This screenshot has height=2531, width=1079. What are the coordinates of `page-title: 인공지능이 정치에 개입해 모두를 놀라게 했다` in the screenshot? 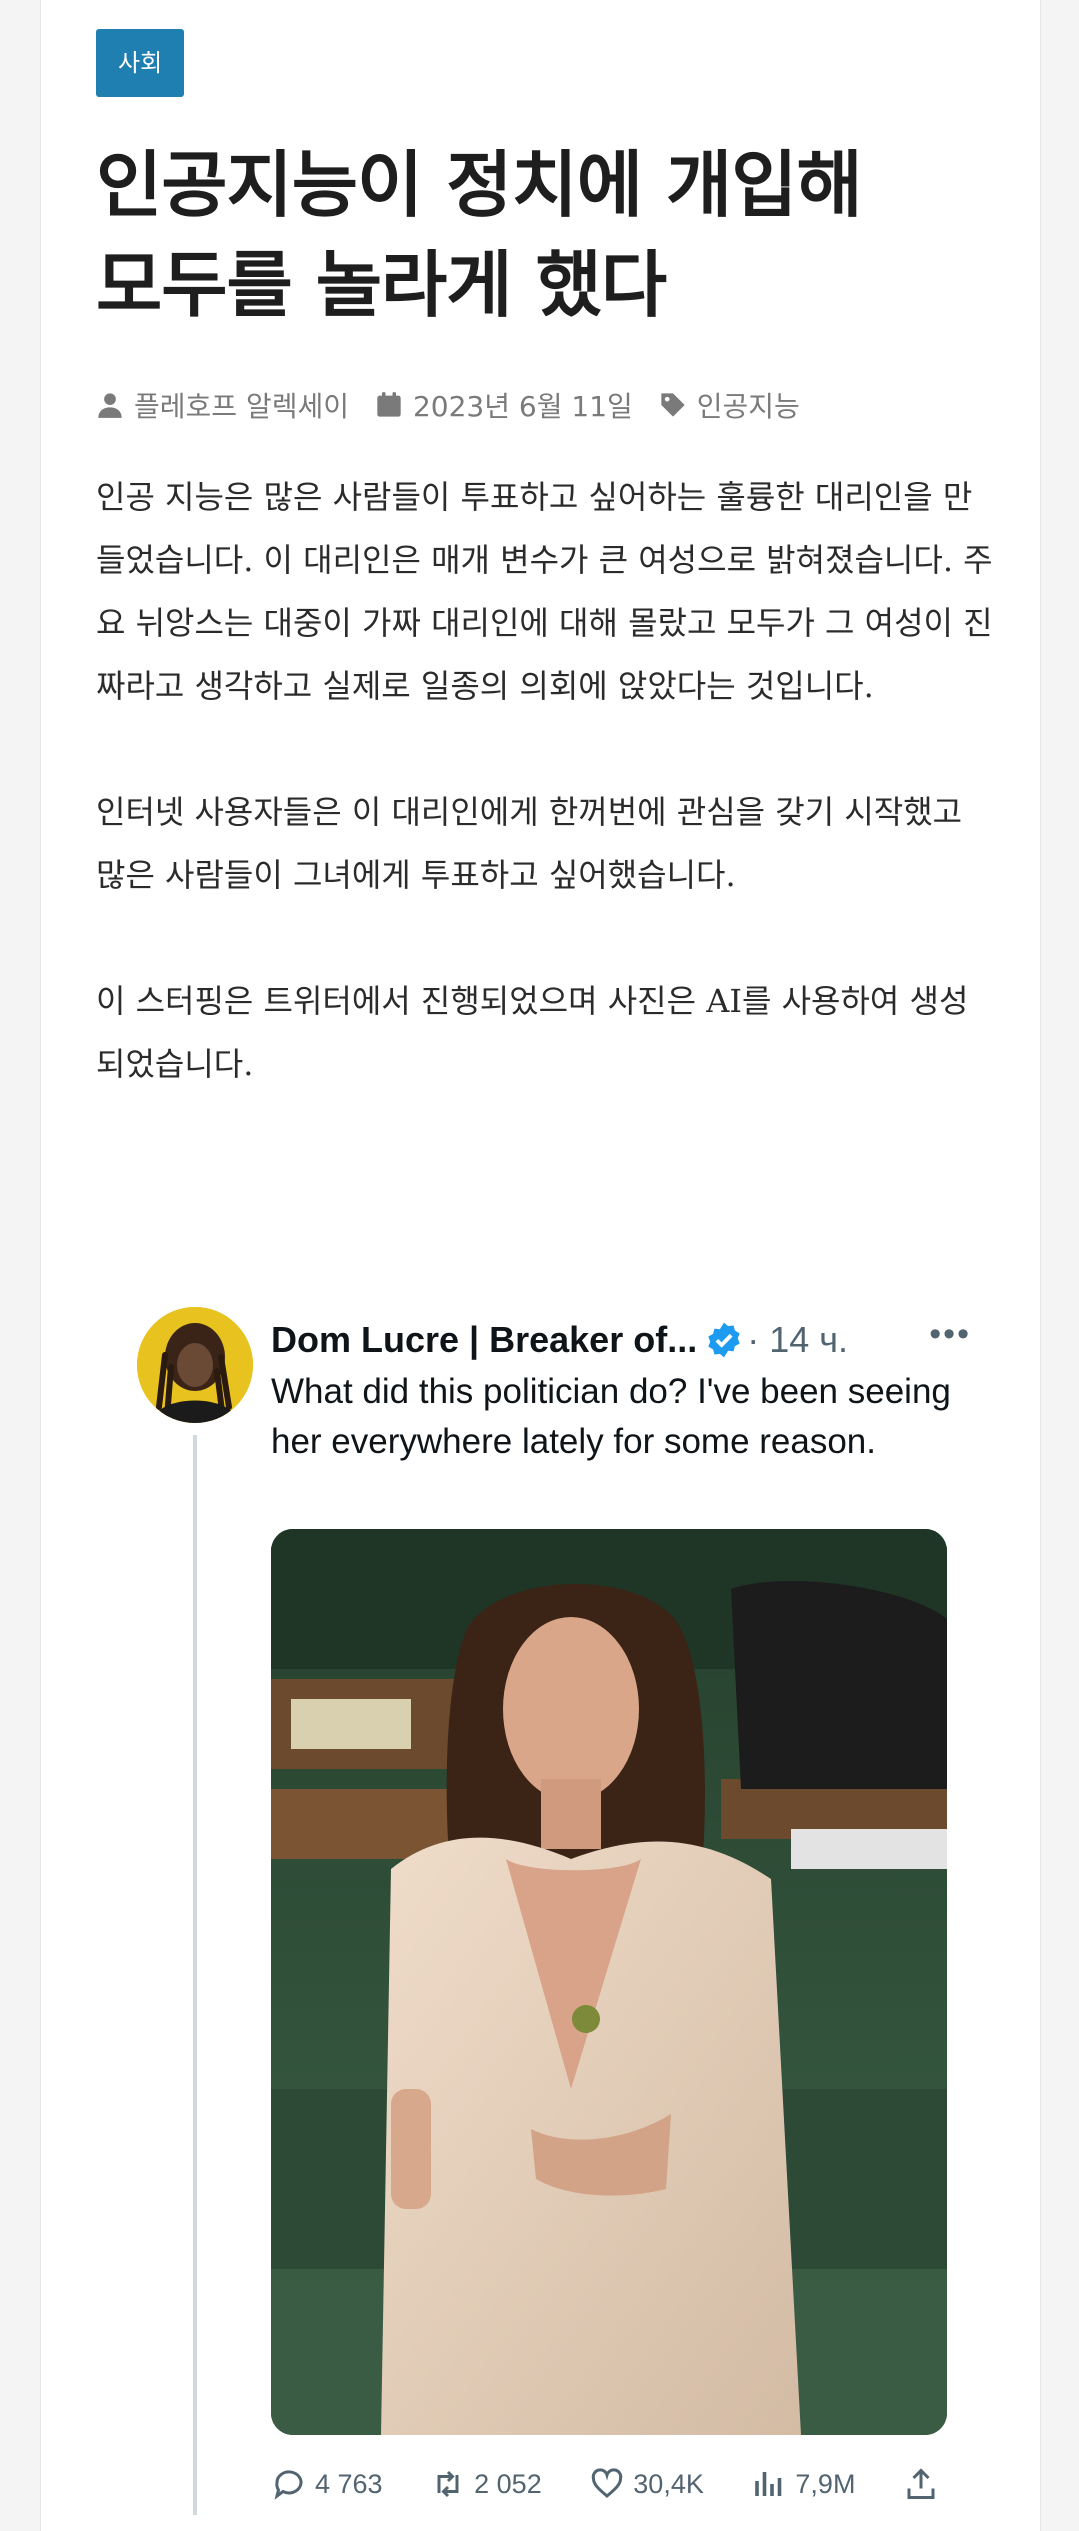 It's located at (546, 235).